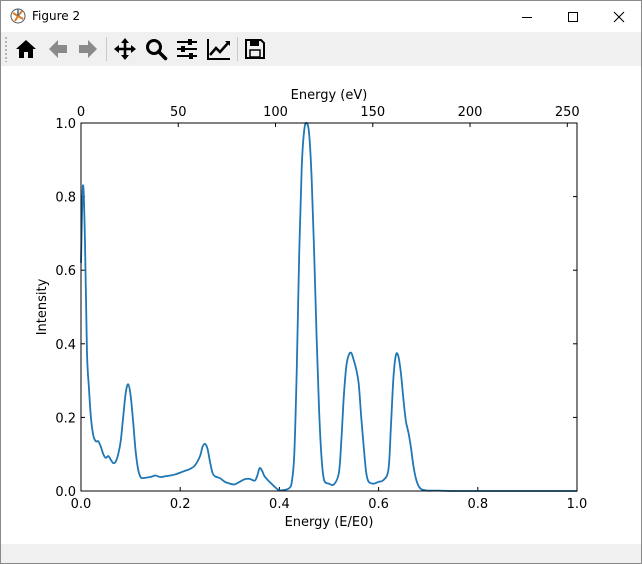  Describe the element at coordinates (65, 345) in the screenshot. I see `y-tick-label: 0.4` at that location.